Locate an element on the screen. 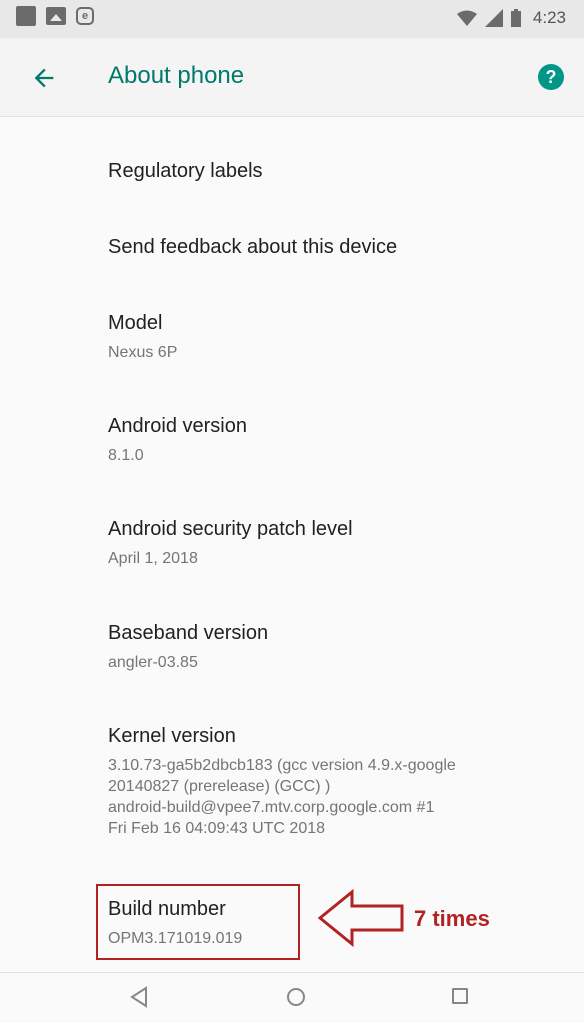 The width and height of the screenshot is (584, 1023). annotation-arrow-icon is located at coordinates (361, 918).